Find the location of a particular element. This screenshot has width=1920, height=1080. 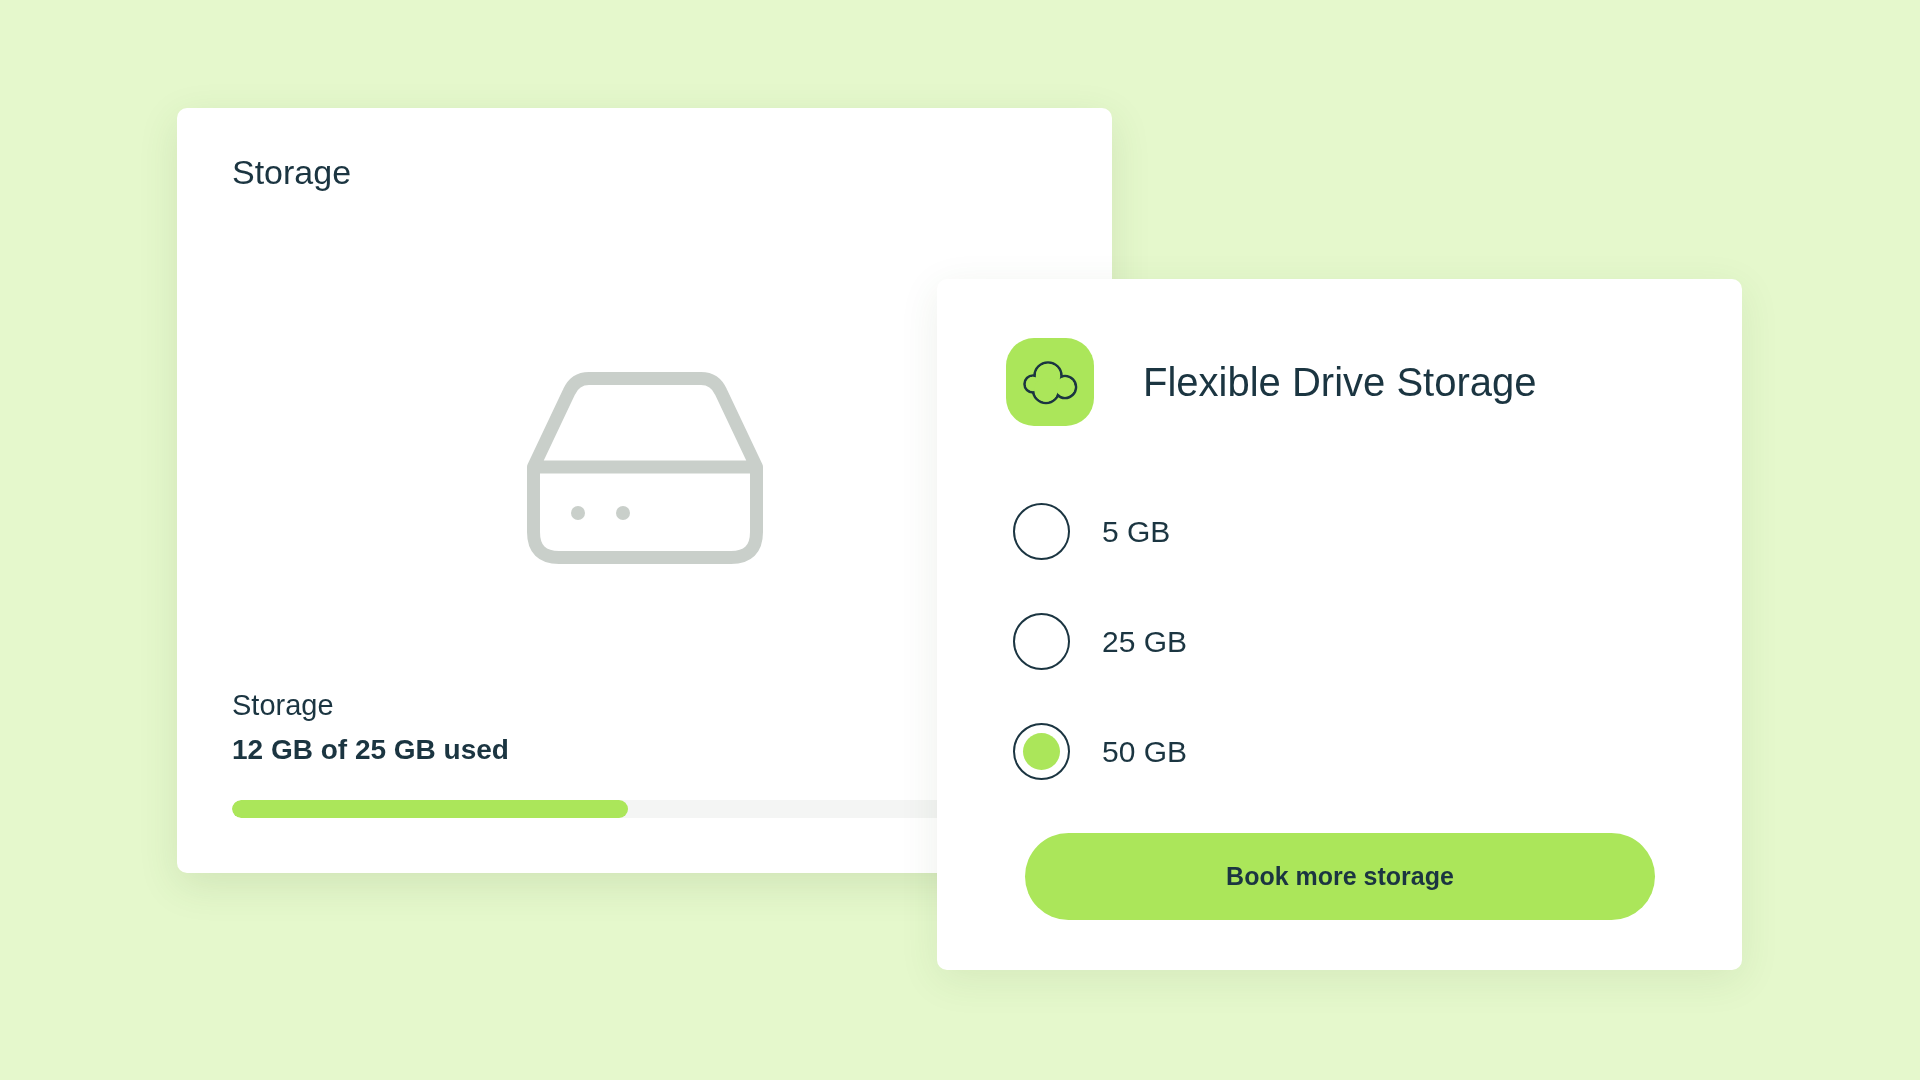

card-title: Flexible Drive Storage is located at coordinates (1340, 382).